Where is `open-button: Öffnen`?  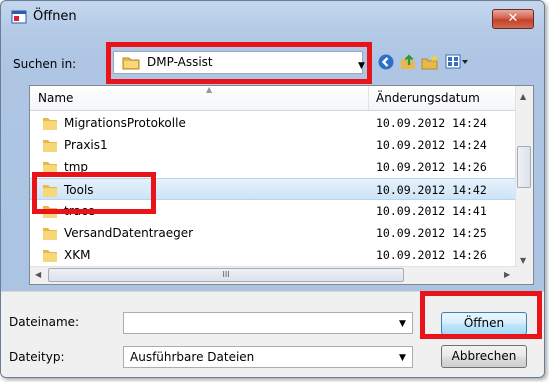
open-button: Öffnen is located at coordinates (484, 323).